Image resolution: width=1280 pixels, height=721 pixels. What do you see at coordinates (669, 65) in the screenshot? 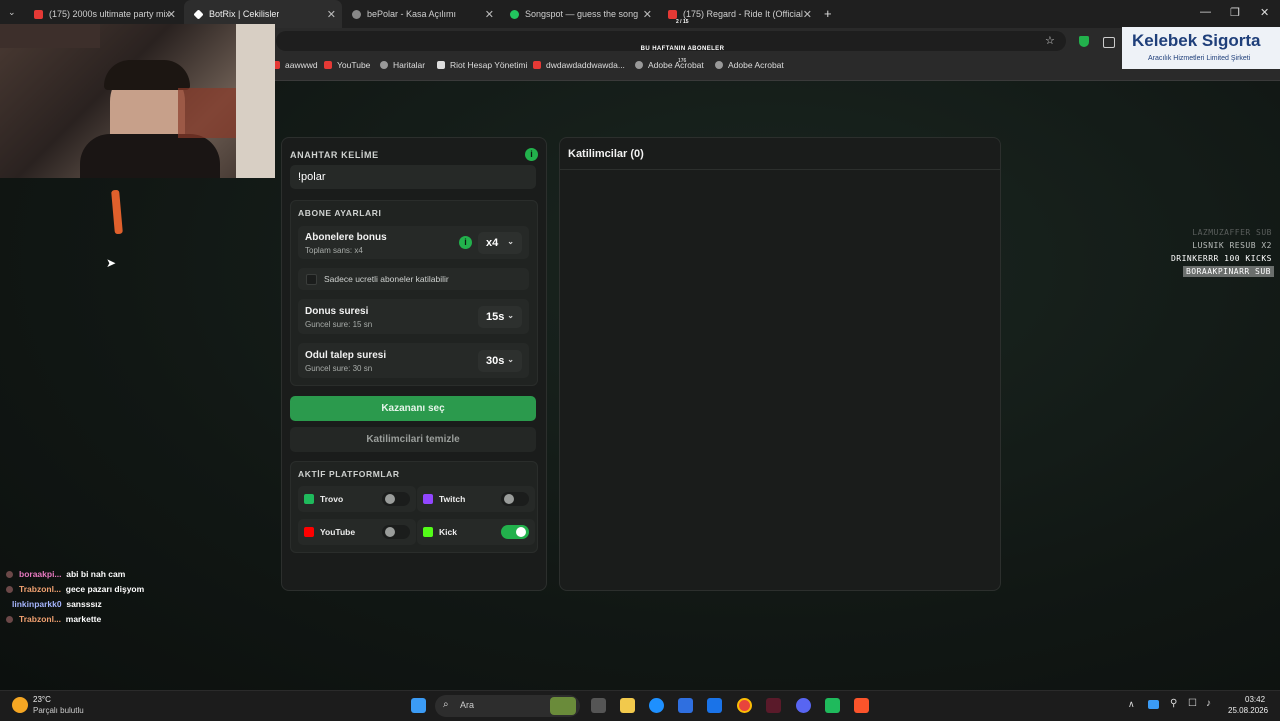
I see `bookmark-adobe-1: Adobe Acrobat` at bounding box center [669, 65].